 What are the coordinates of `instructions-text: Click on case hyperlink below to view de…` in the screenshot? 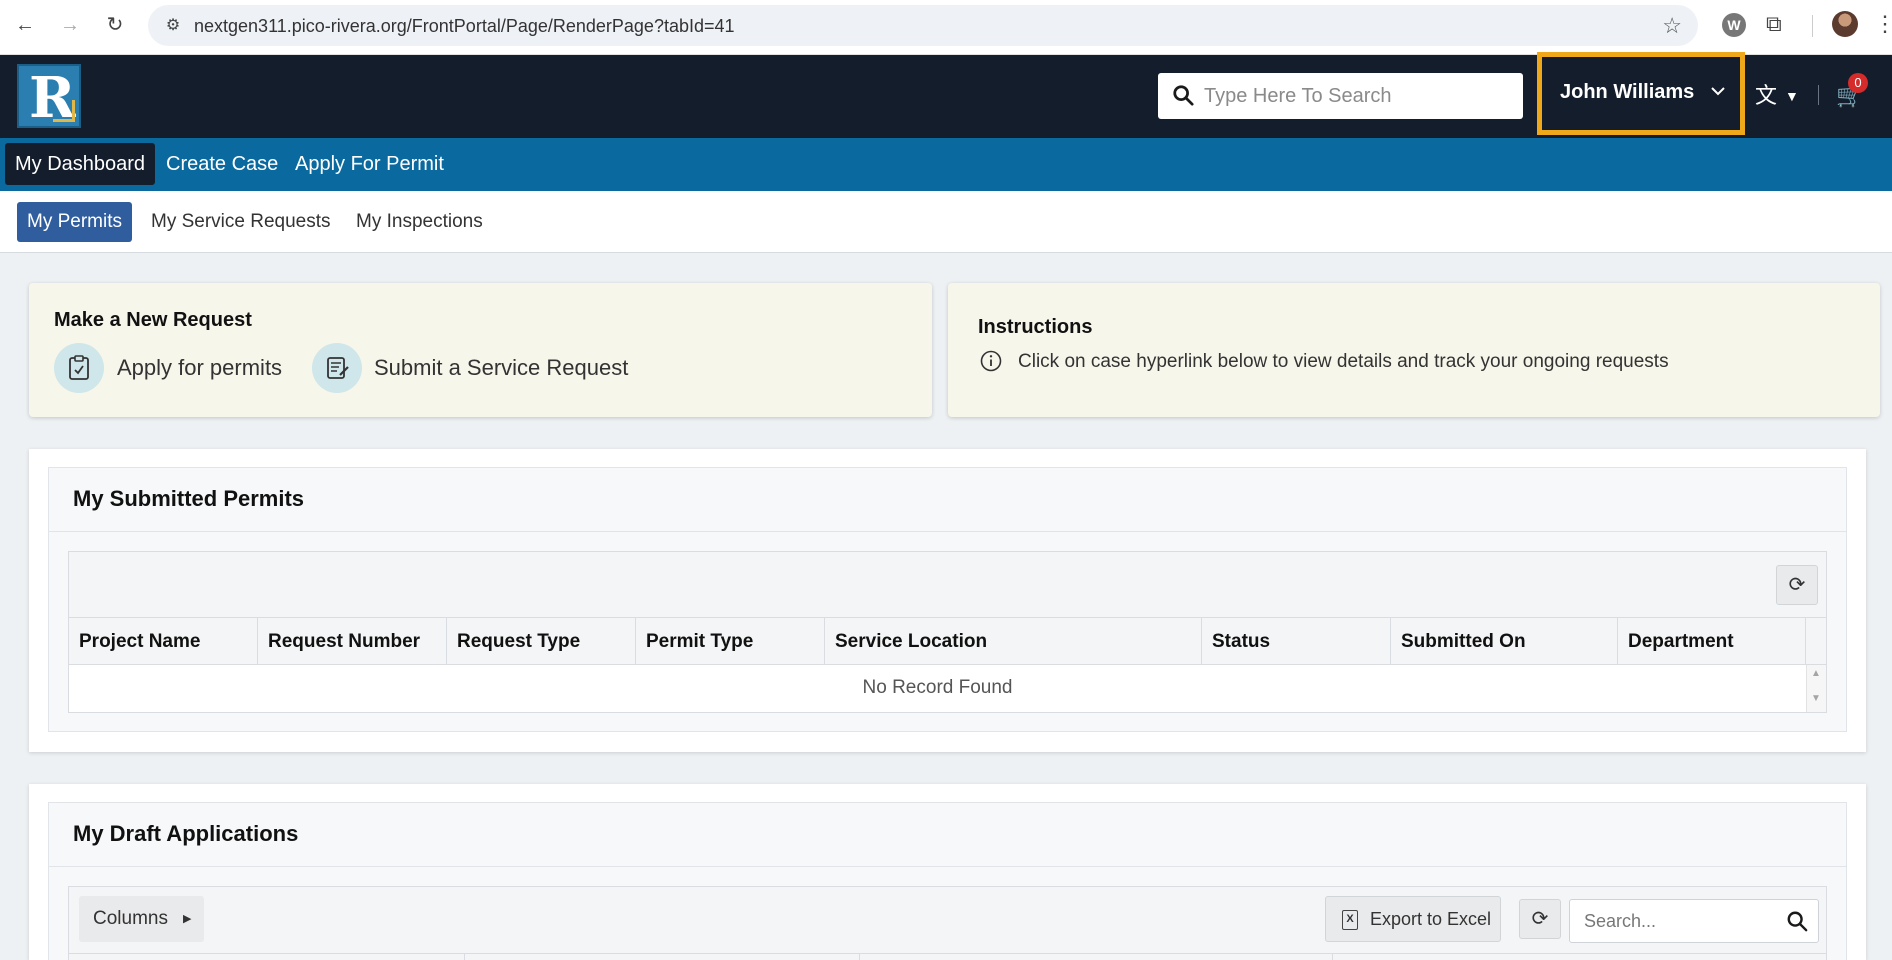 It's located at (1343, 361).